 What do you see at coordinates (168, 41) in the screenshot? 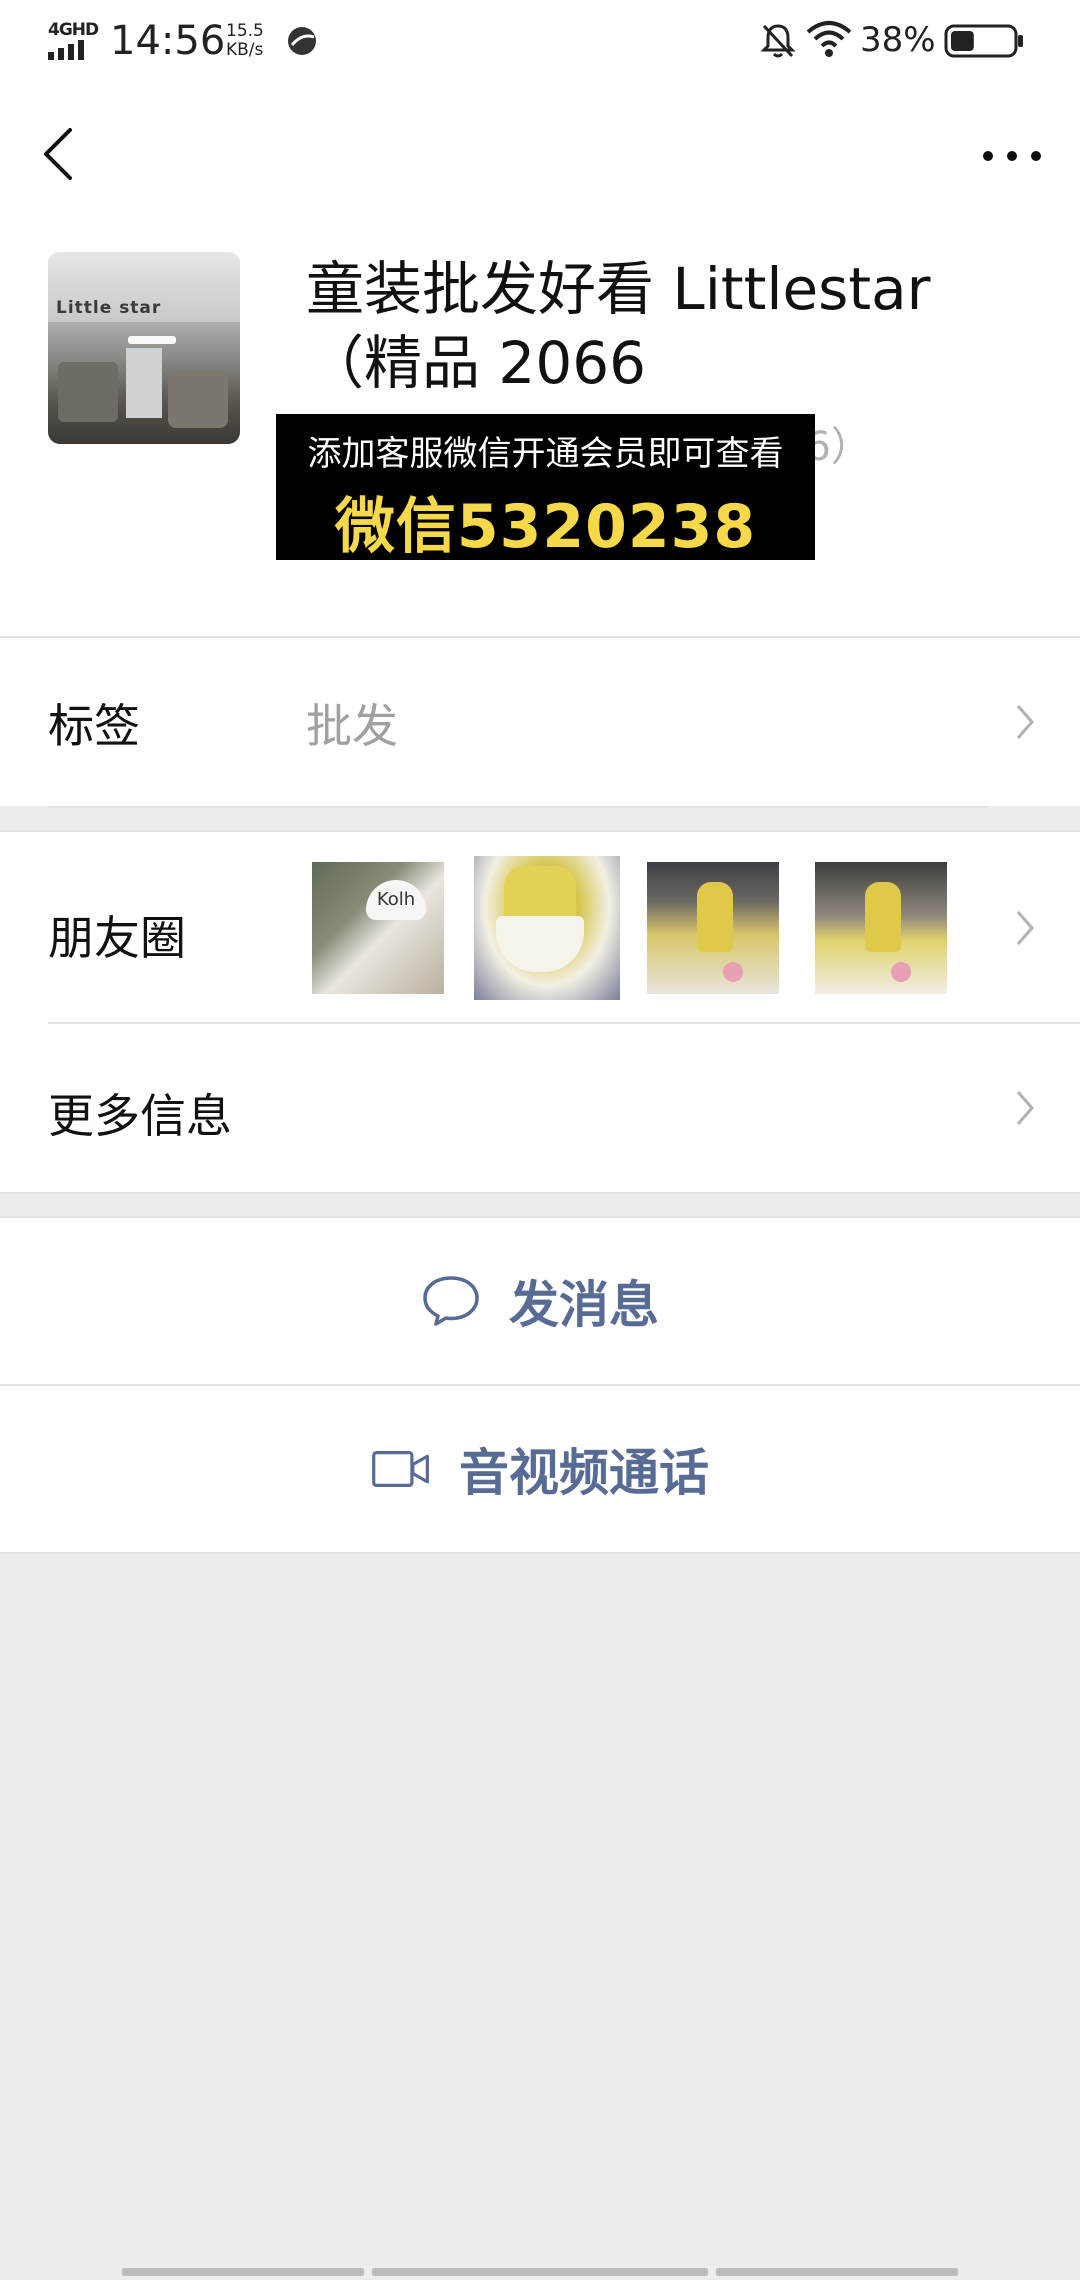
I see `status-time: 14:56` at bounding box center [168, 41].